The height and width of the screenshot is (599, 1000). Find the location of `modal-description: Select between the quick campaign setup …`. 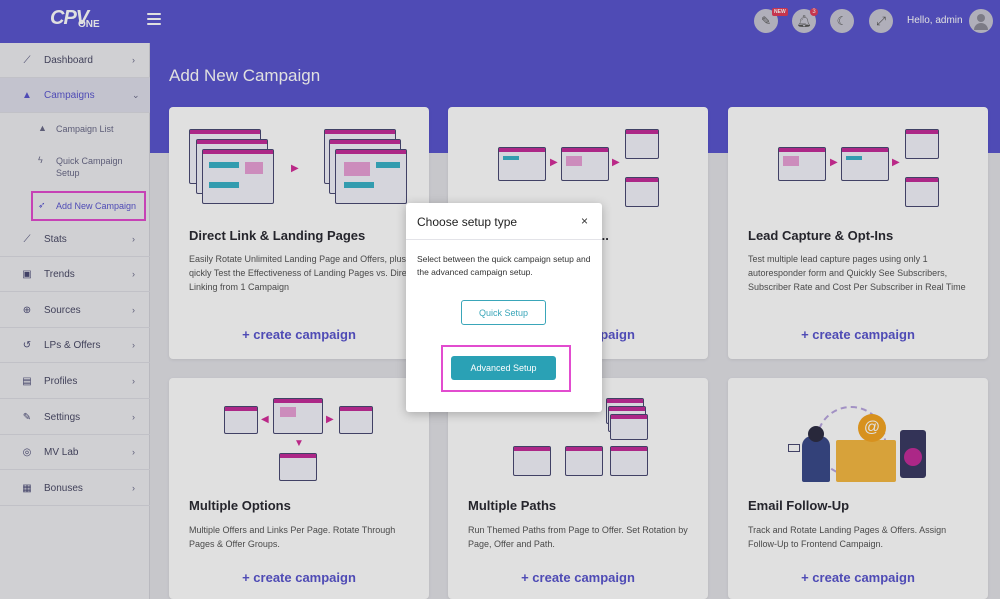

modal-description: Select between the quick campaign setup … is located at coordinates (504, 265).